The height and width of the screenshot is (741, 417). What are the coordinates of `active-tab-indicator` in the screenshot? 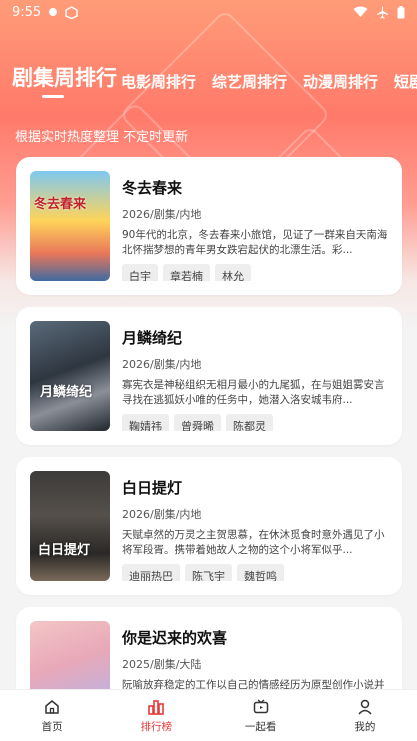 It's located at (53, 96).